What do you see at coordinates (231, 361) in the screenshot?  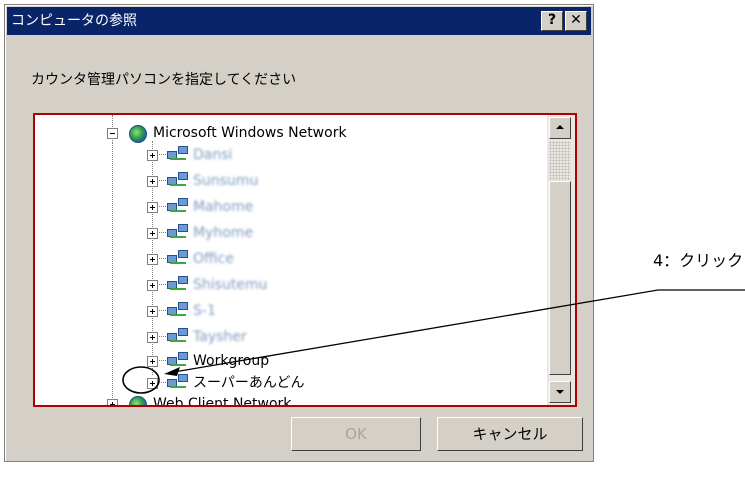 I see `tree-node-label: Workgroup` at bounding box center [231, 361].